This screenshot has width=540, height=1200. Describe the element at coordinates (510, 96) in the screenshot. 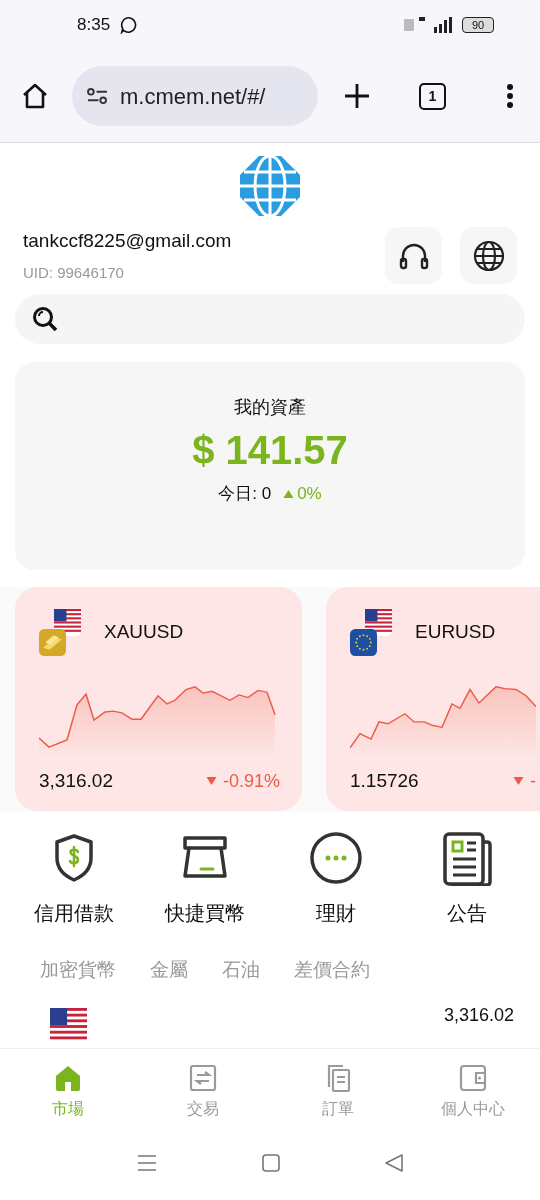

I see `more-menu-icon` at that location.